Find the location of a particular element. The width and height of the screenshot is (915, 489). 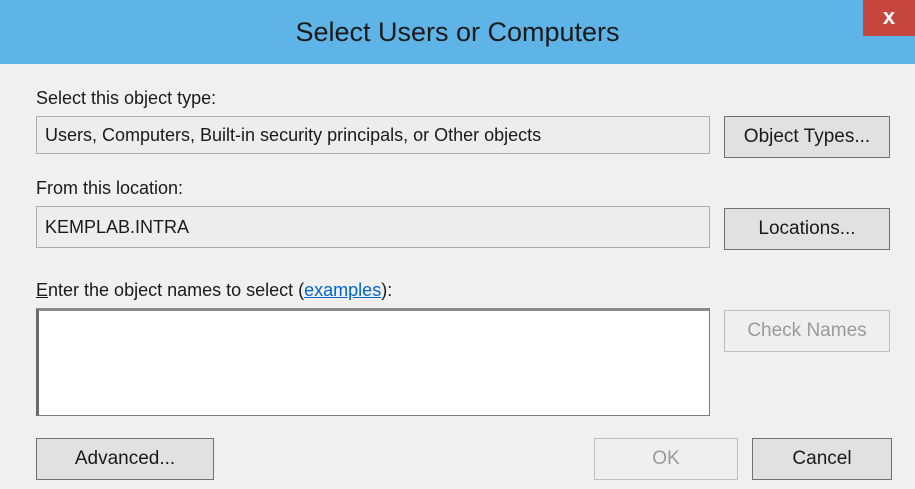

access-key-letter: E is located at coordinates (42, 290).